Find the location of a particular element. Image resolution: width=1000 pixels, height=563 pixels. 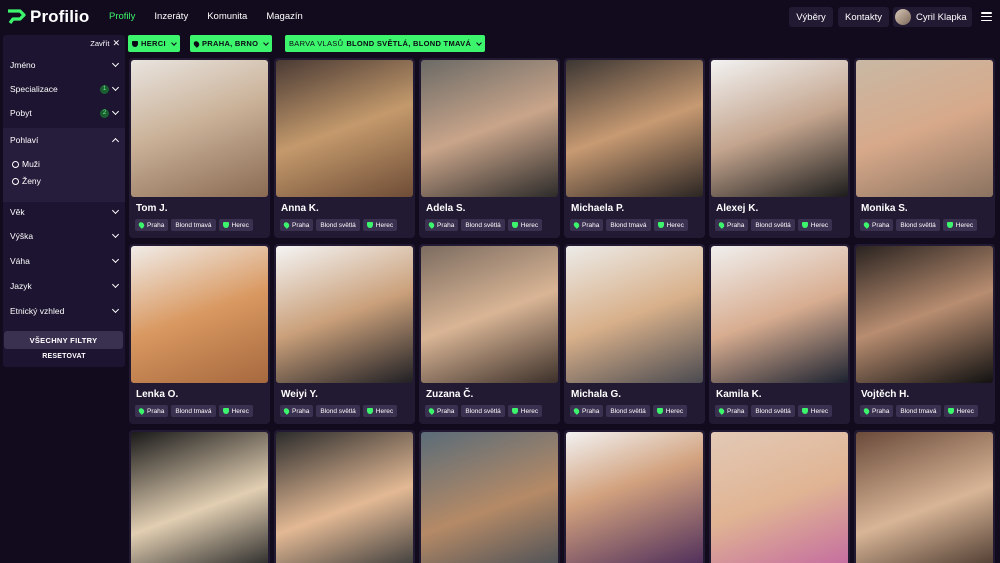

profile-card: Alexej K. Praha Blond světlá Herec is located at coordinates (779, 148).